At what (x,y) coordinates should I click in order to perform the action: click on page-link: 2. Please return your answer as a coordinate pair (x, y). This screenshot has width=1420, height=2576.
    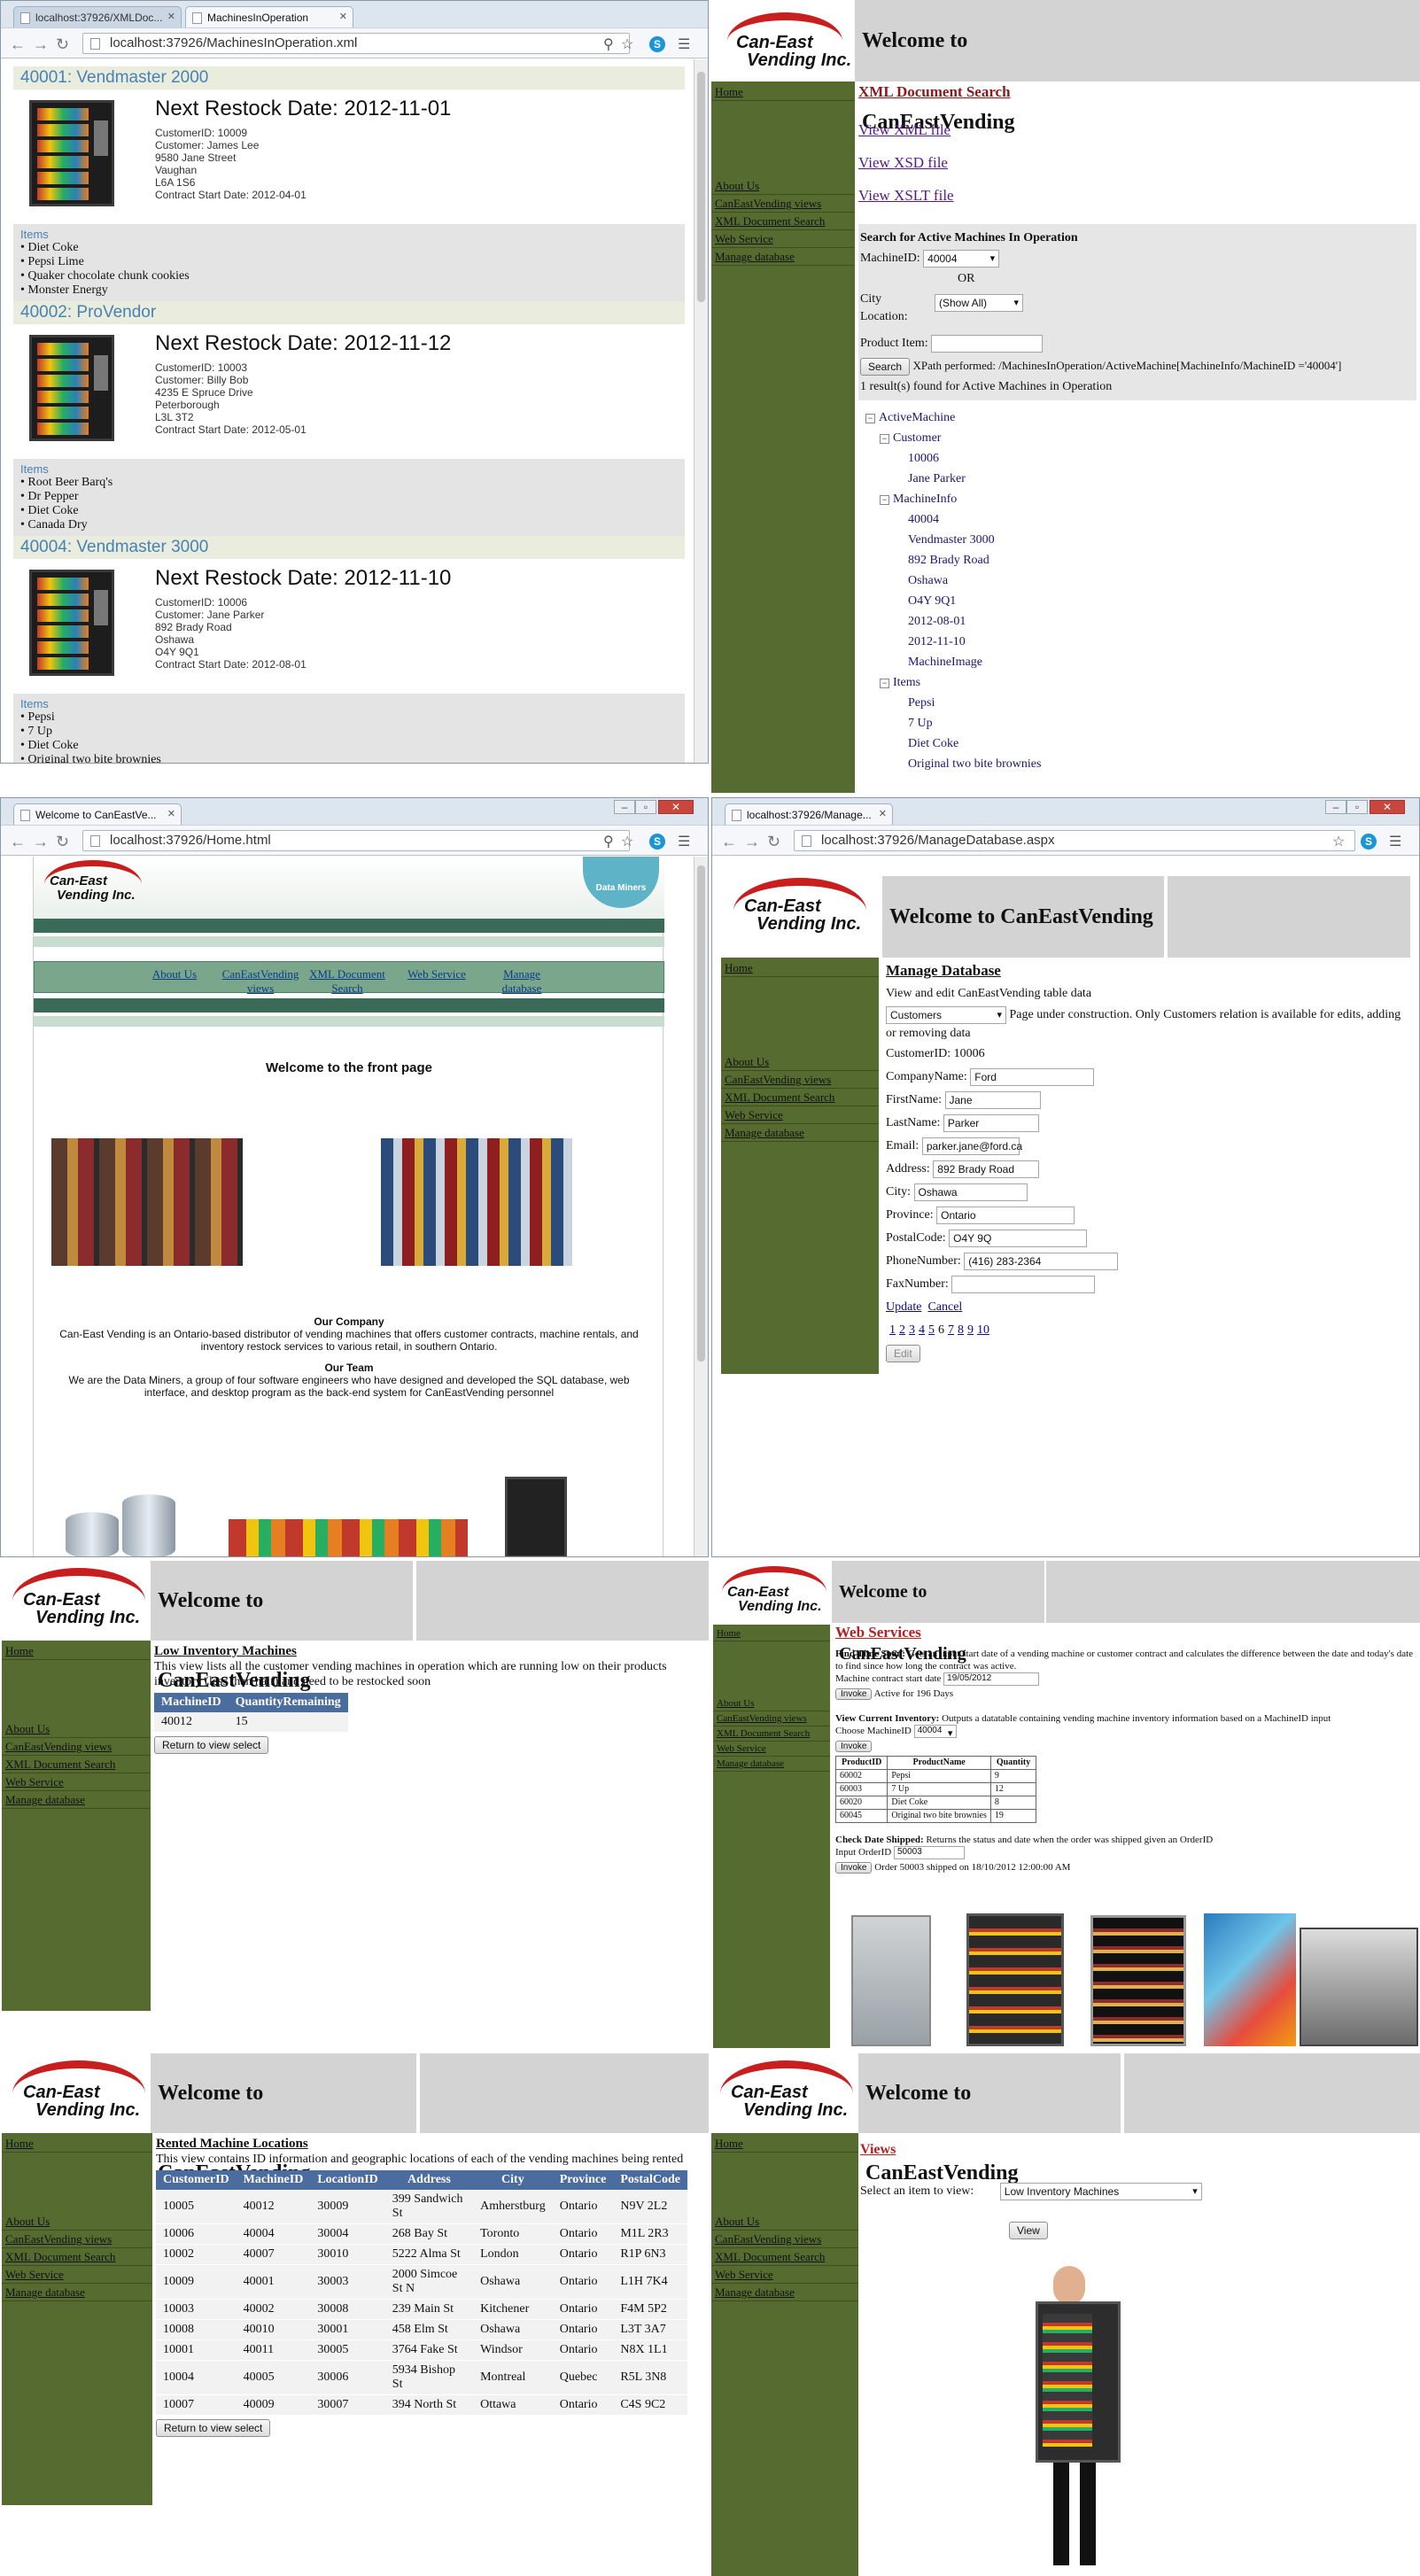
    Looking at the image, I should click on (902, 1330).